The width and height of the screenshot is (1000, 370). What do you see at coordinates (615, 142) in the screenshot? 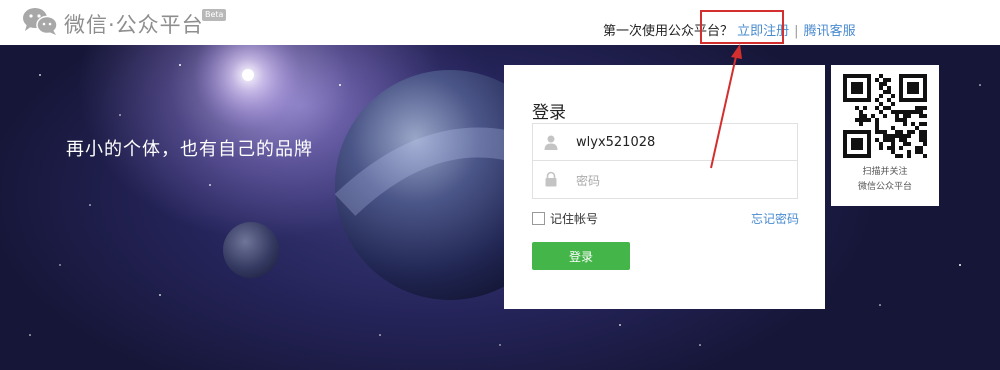
I see `username-value: wlyx521028` at bounding box center [615, 142].